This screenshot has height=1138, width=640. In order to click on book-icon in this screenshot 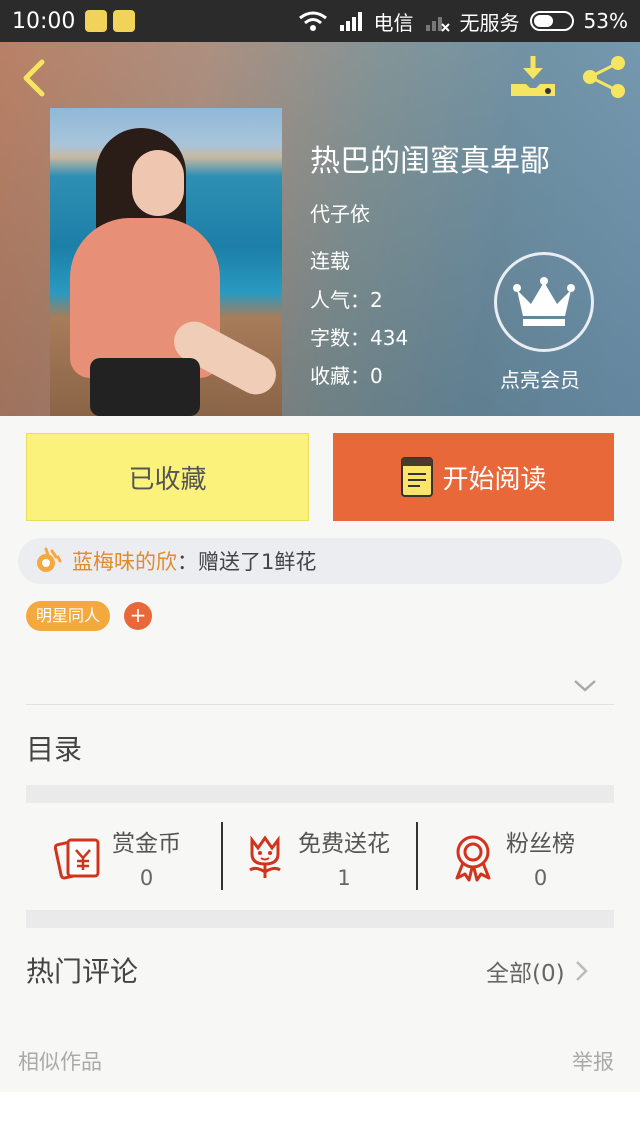, I will do `click(417, 477)`.